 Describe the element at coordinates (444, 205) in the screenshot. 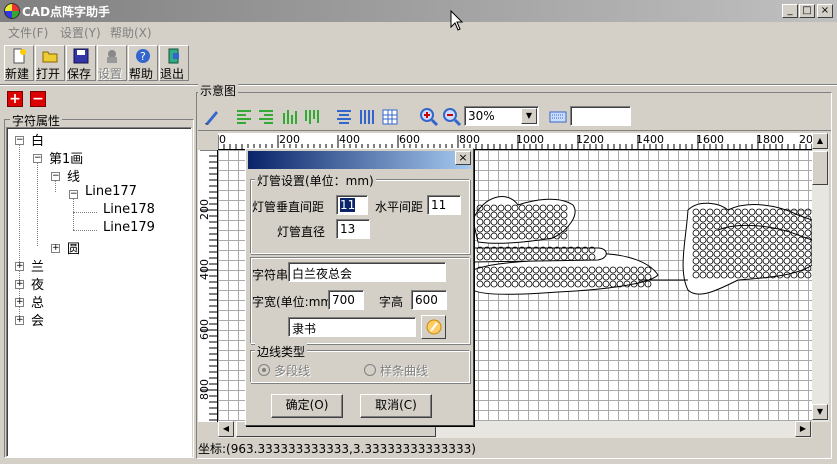

I see `horizontal-spacing-field: 11` at that location.